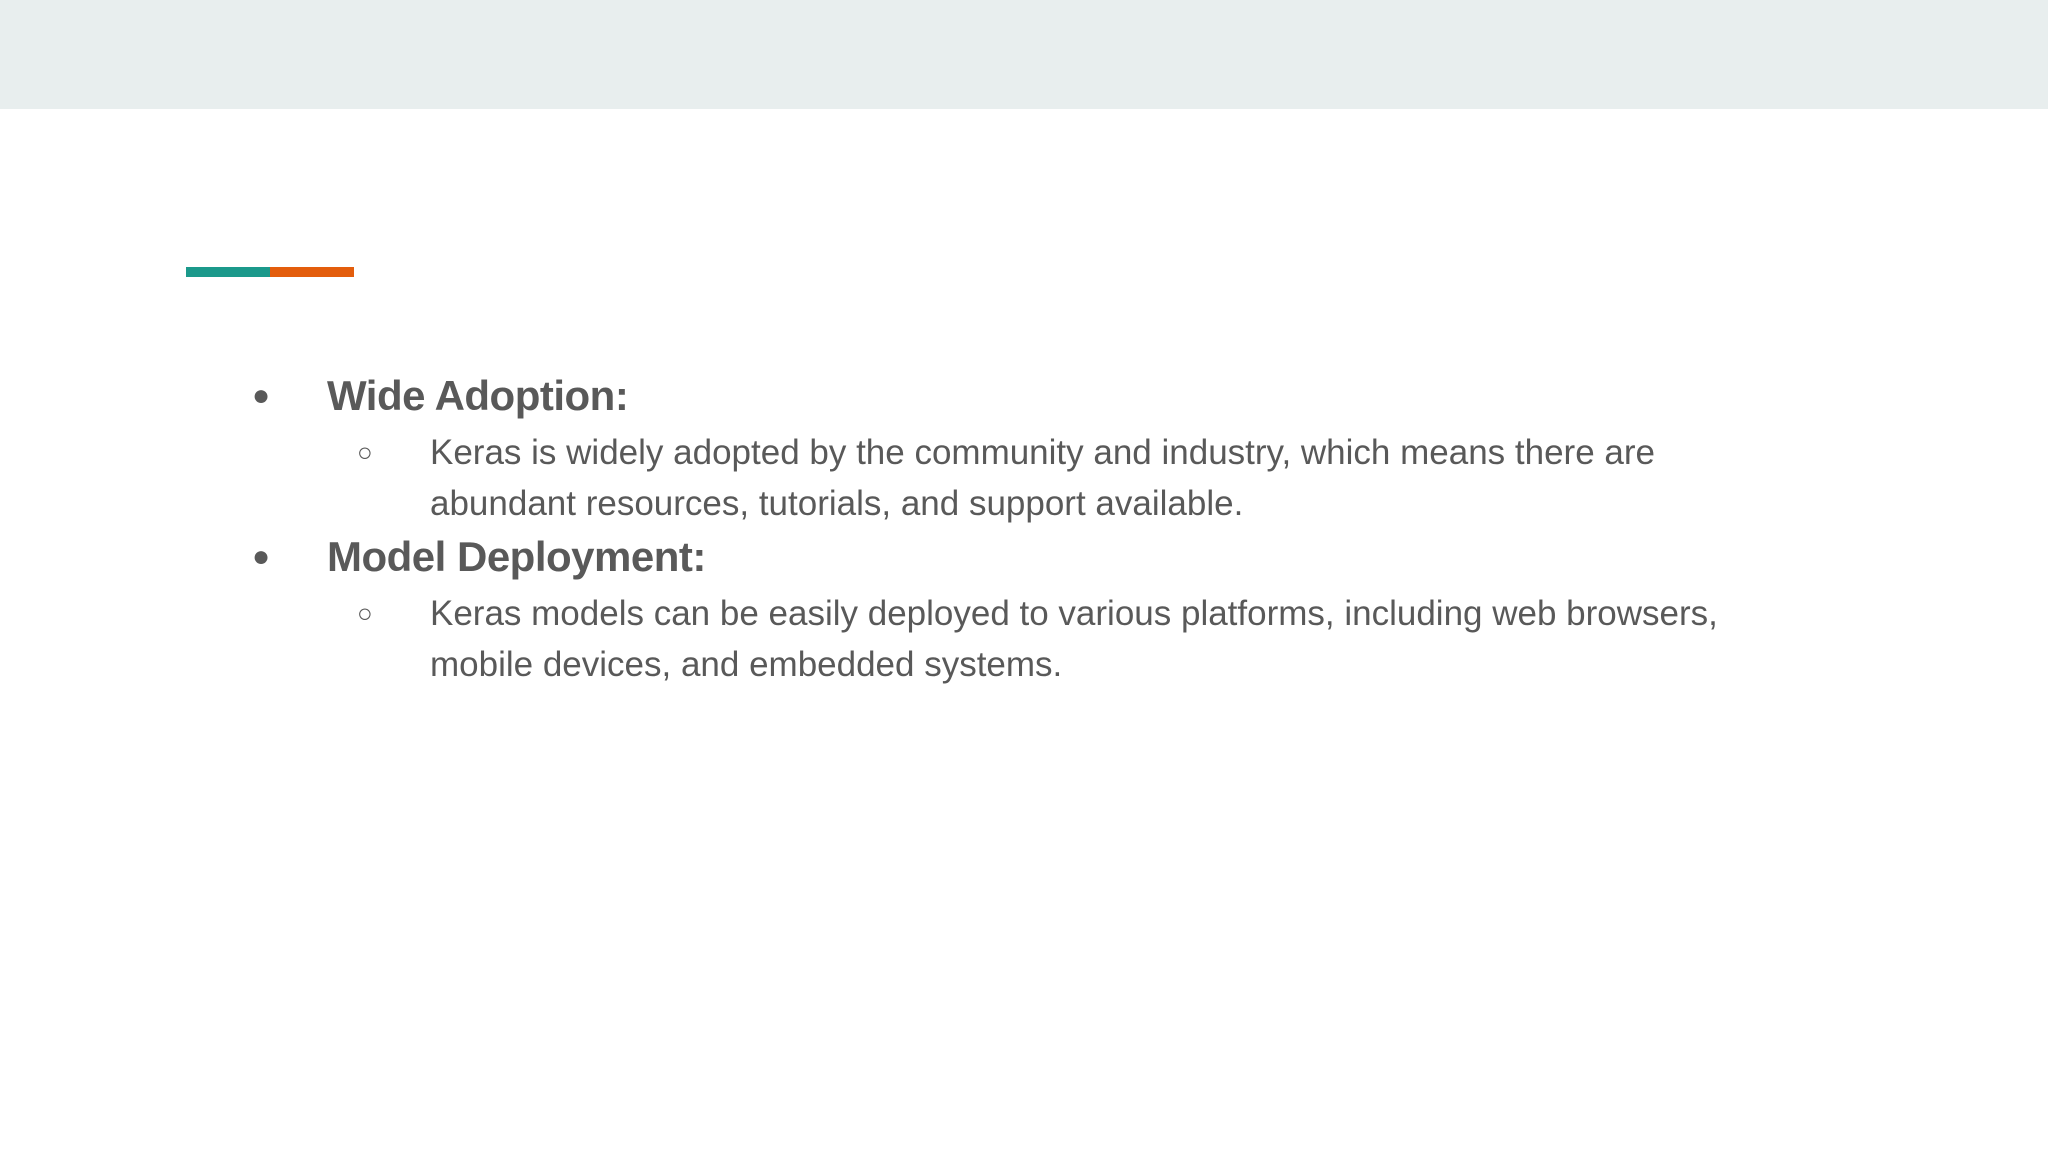 Image resolution: width=2048 pixels, height=1152 pixels. Describe the element at coordinates (478, 395) in the screenshot. I see `item-heading: Wide Adoption:` at that location.